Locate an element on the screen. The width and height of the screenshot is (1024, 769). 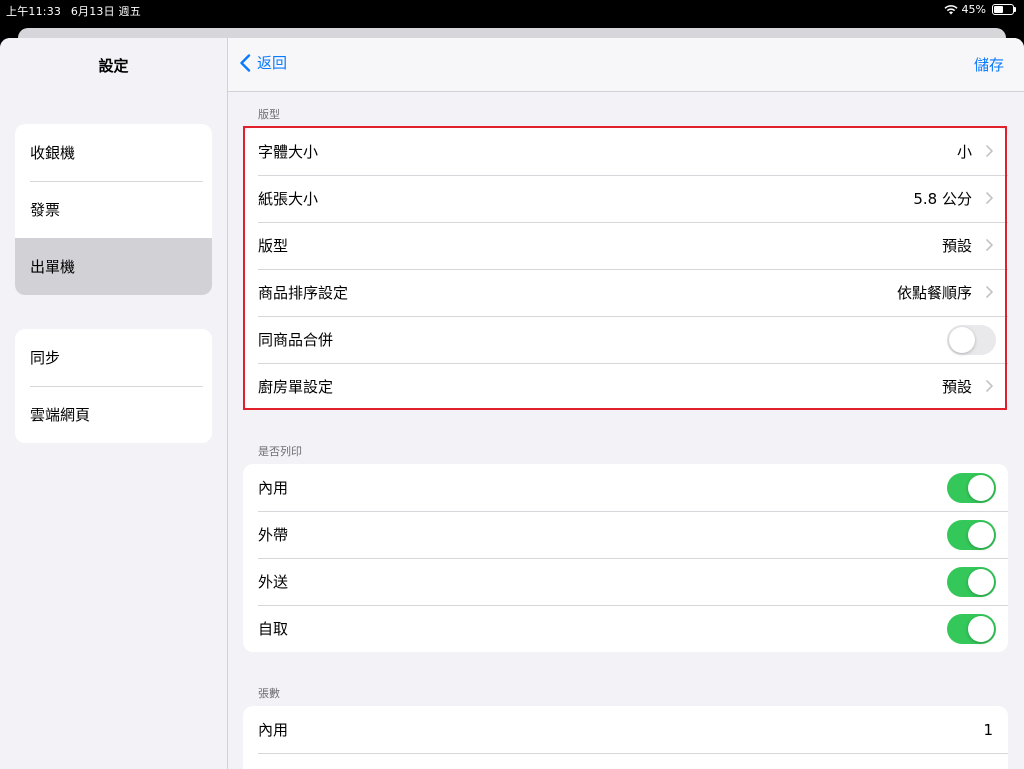
status-time: 上午11:33 is located at coordinates (34, 11).